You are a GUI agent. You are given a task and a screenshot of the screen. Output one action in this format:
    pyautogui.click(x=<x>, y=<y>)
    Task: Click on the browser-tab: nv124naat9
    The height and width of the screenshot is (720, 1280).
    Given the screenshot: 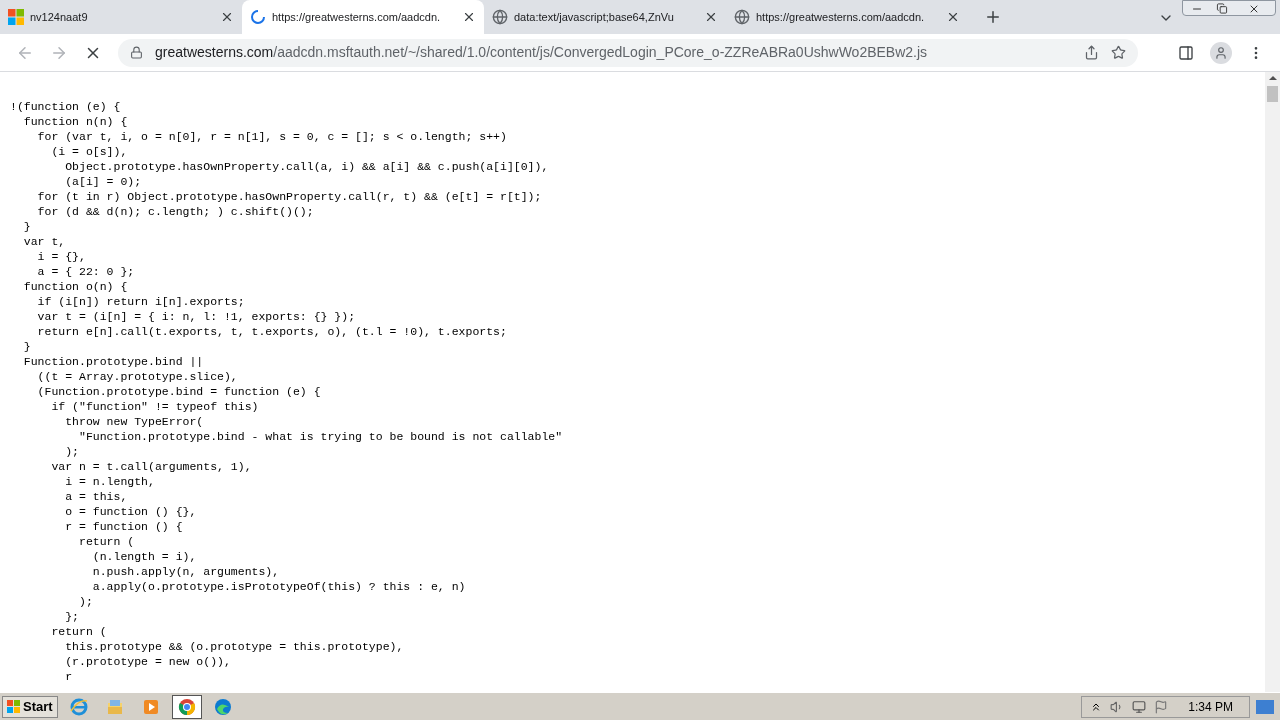 What is the action you would take?
    pyautogui.click(x=121, y=17)
    